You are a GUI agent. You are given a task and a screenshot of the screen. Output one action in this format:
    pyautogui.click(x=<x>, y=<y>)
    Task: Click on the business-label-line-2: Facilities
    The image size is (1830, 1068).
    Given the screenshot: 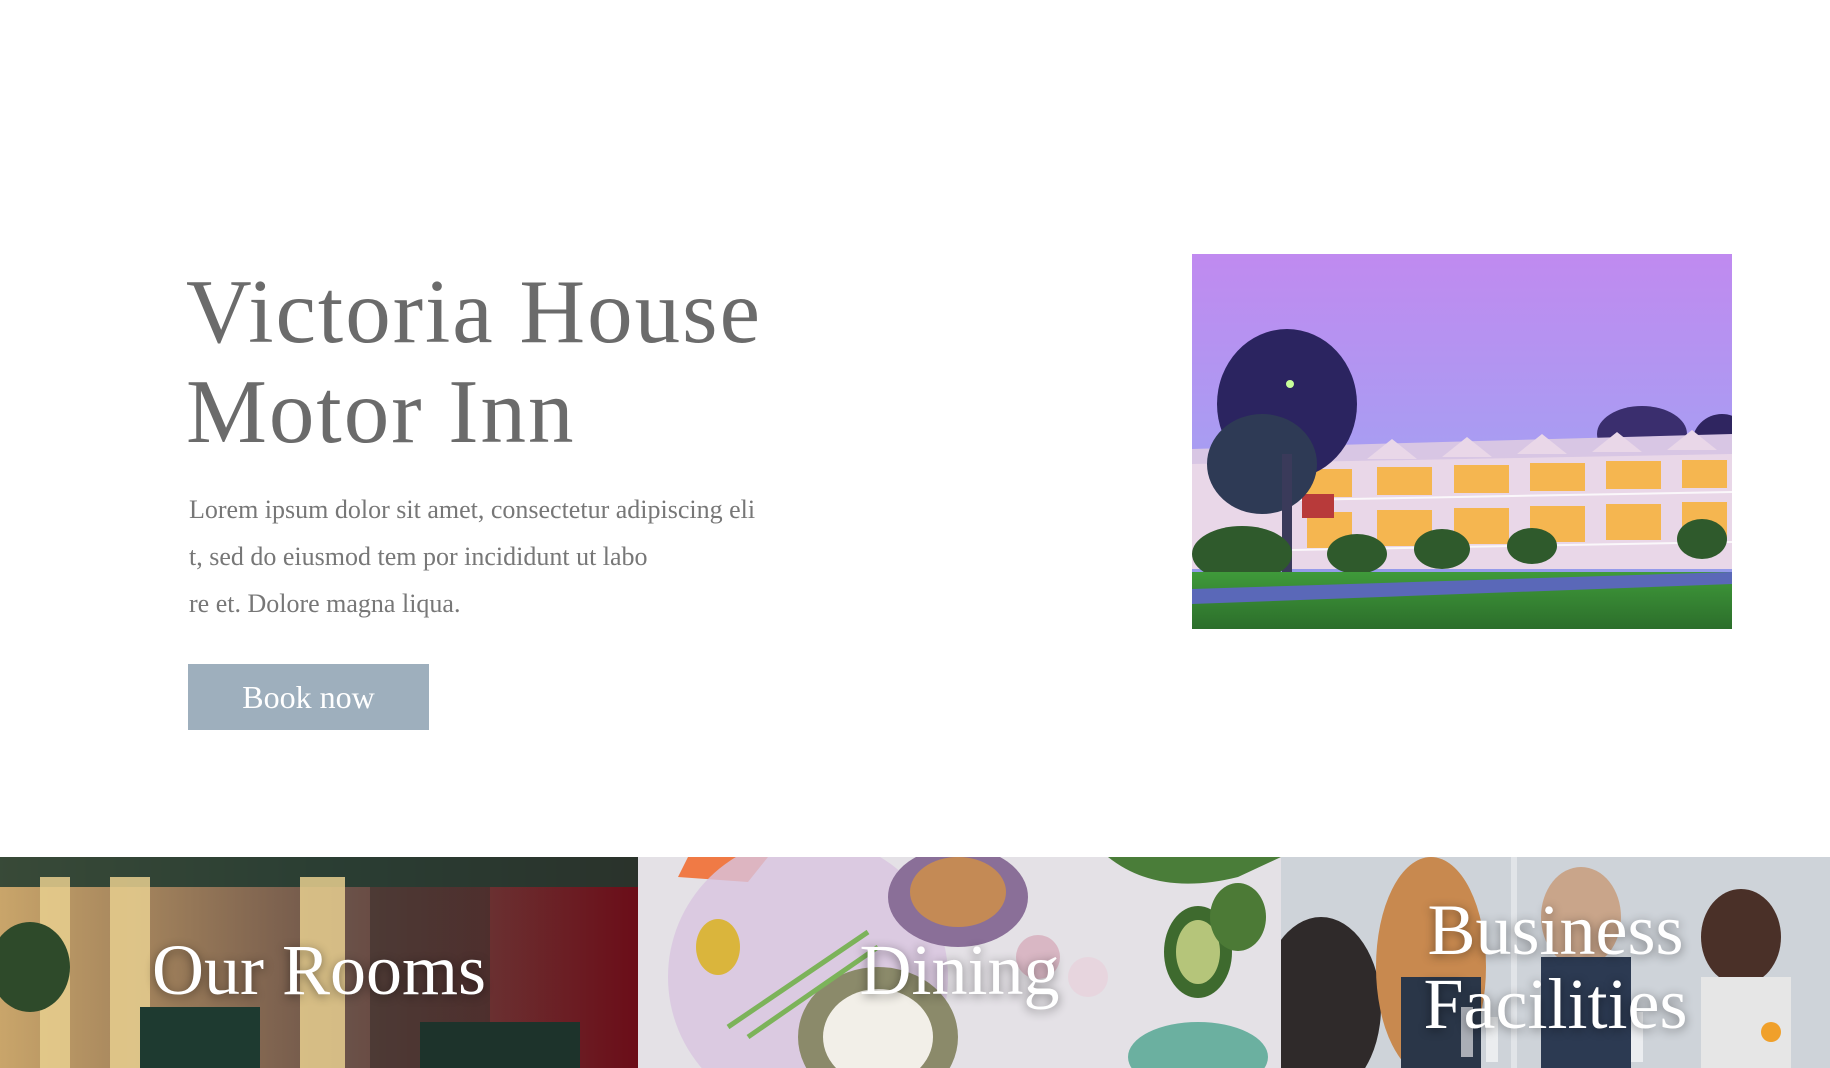 What is the action you would take?
    pyautogui.click(x=1555, y=1004)
    